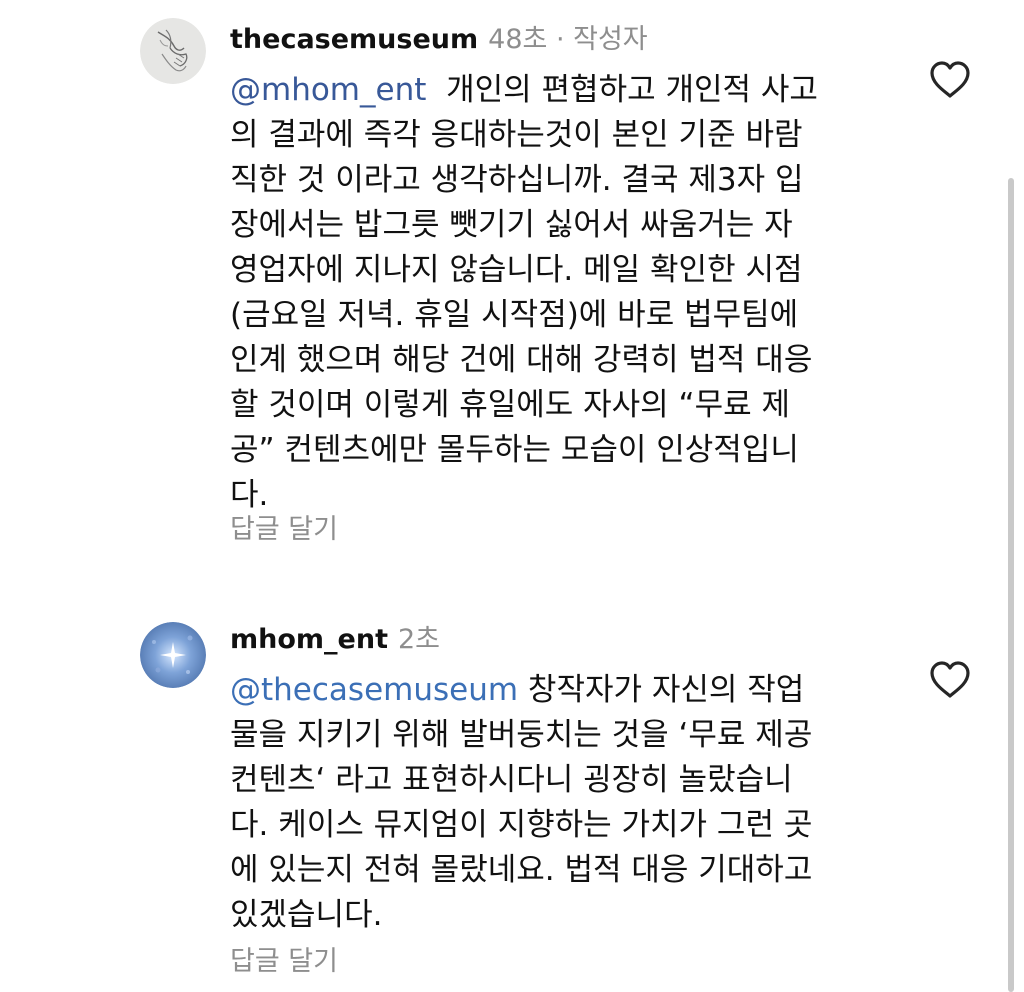 This screenshot has width=1024, height=992. I want to click on comment-line: (금요일 저녁. 휴일 시작점)에 바로 법무팀에, so click(514, 315).